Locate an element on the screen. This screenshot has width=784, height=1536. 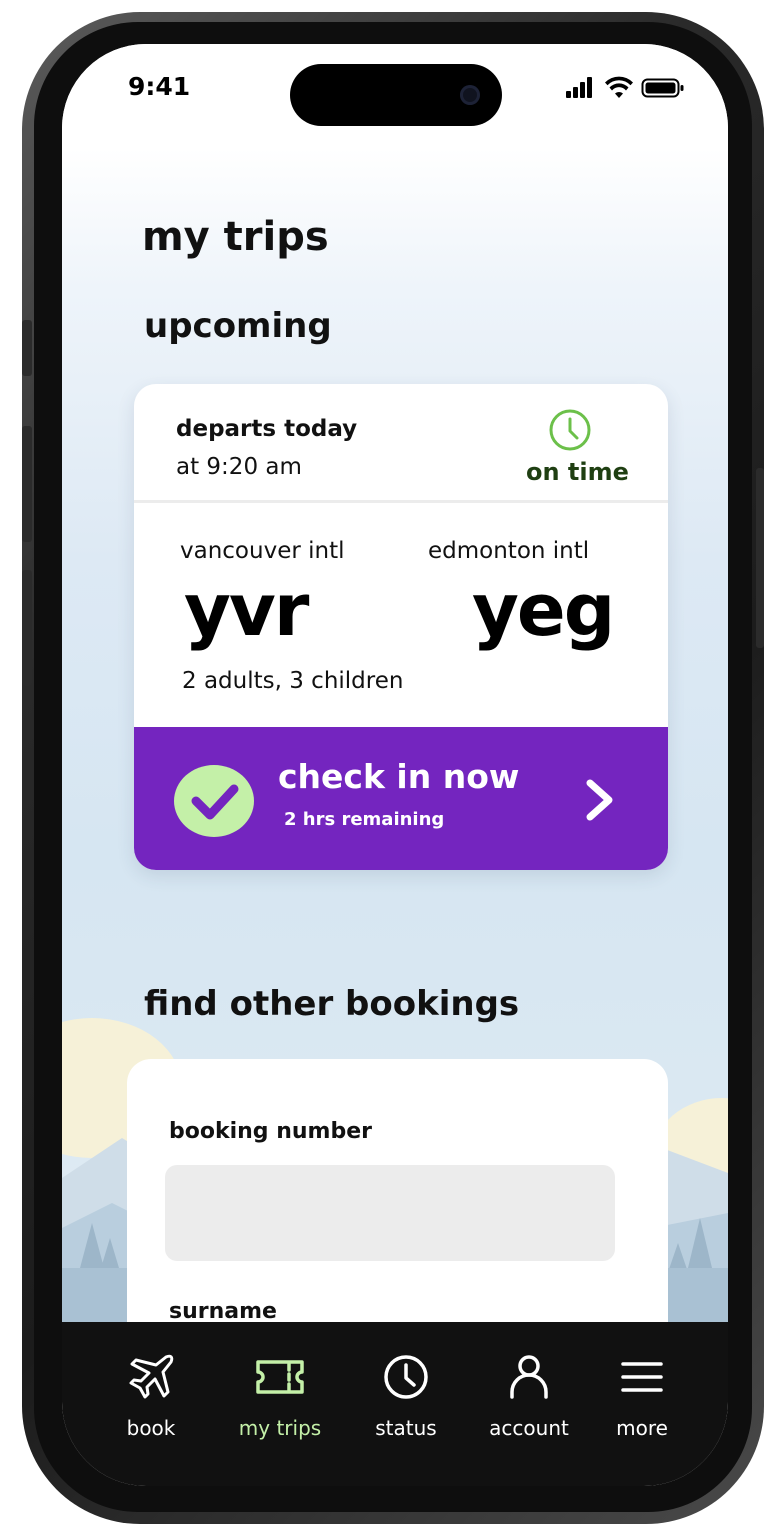
departure-time: at 9:20 am is located at coordinates (239, 467).